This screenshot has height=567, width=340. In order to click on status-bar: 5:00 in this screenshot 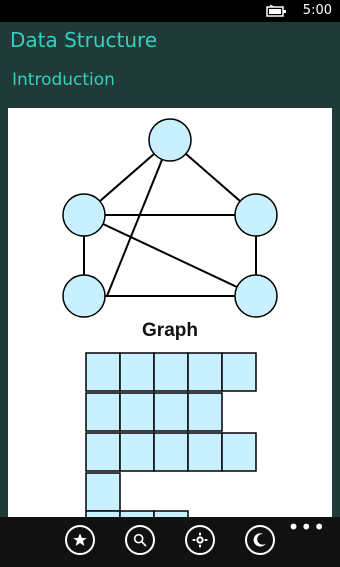, I will do `click(170, 11)`.